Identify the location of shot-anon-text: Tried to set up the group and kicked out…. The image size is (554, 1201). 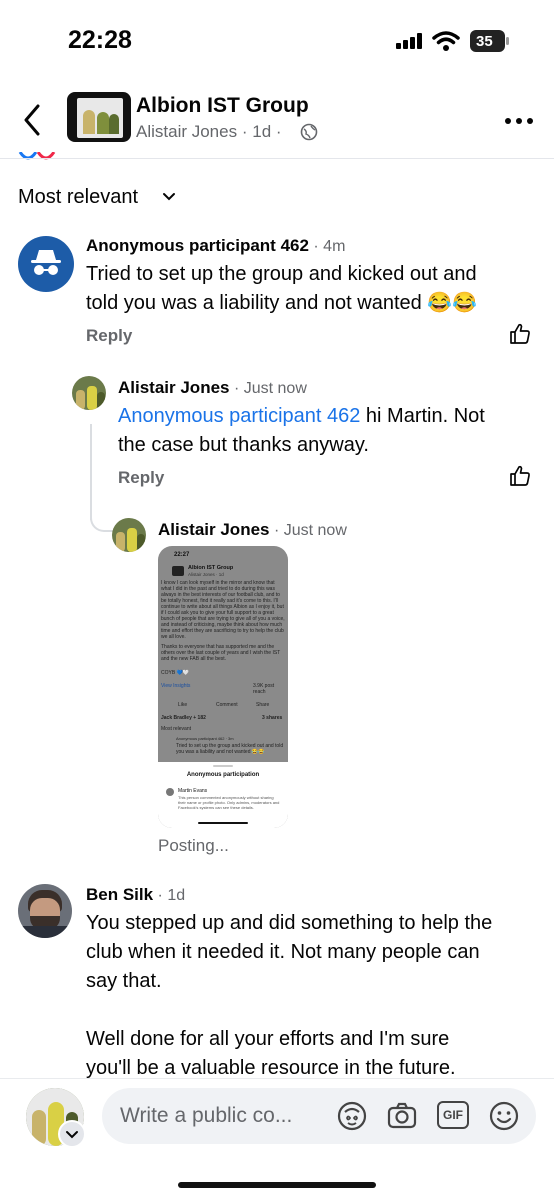
(230, 749).